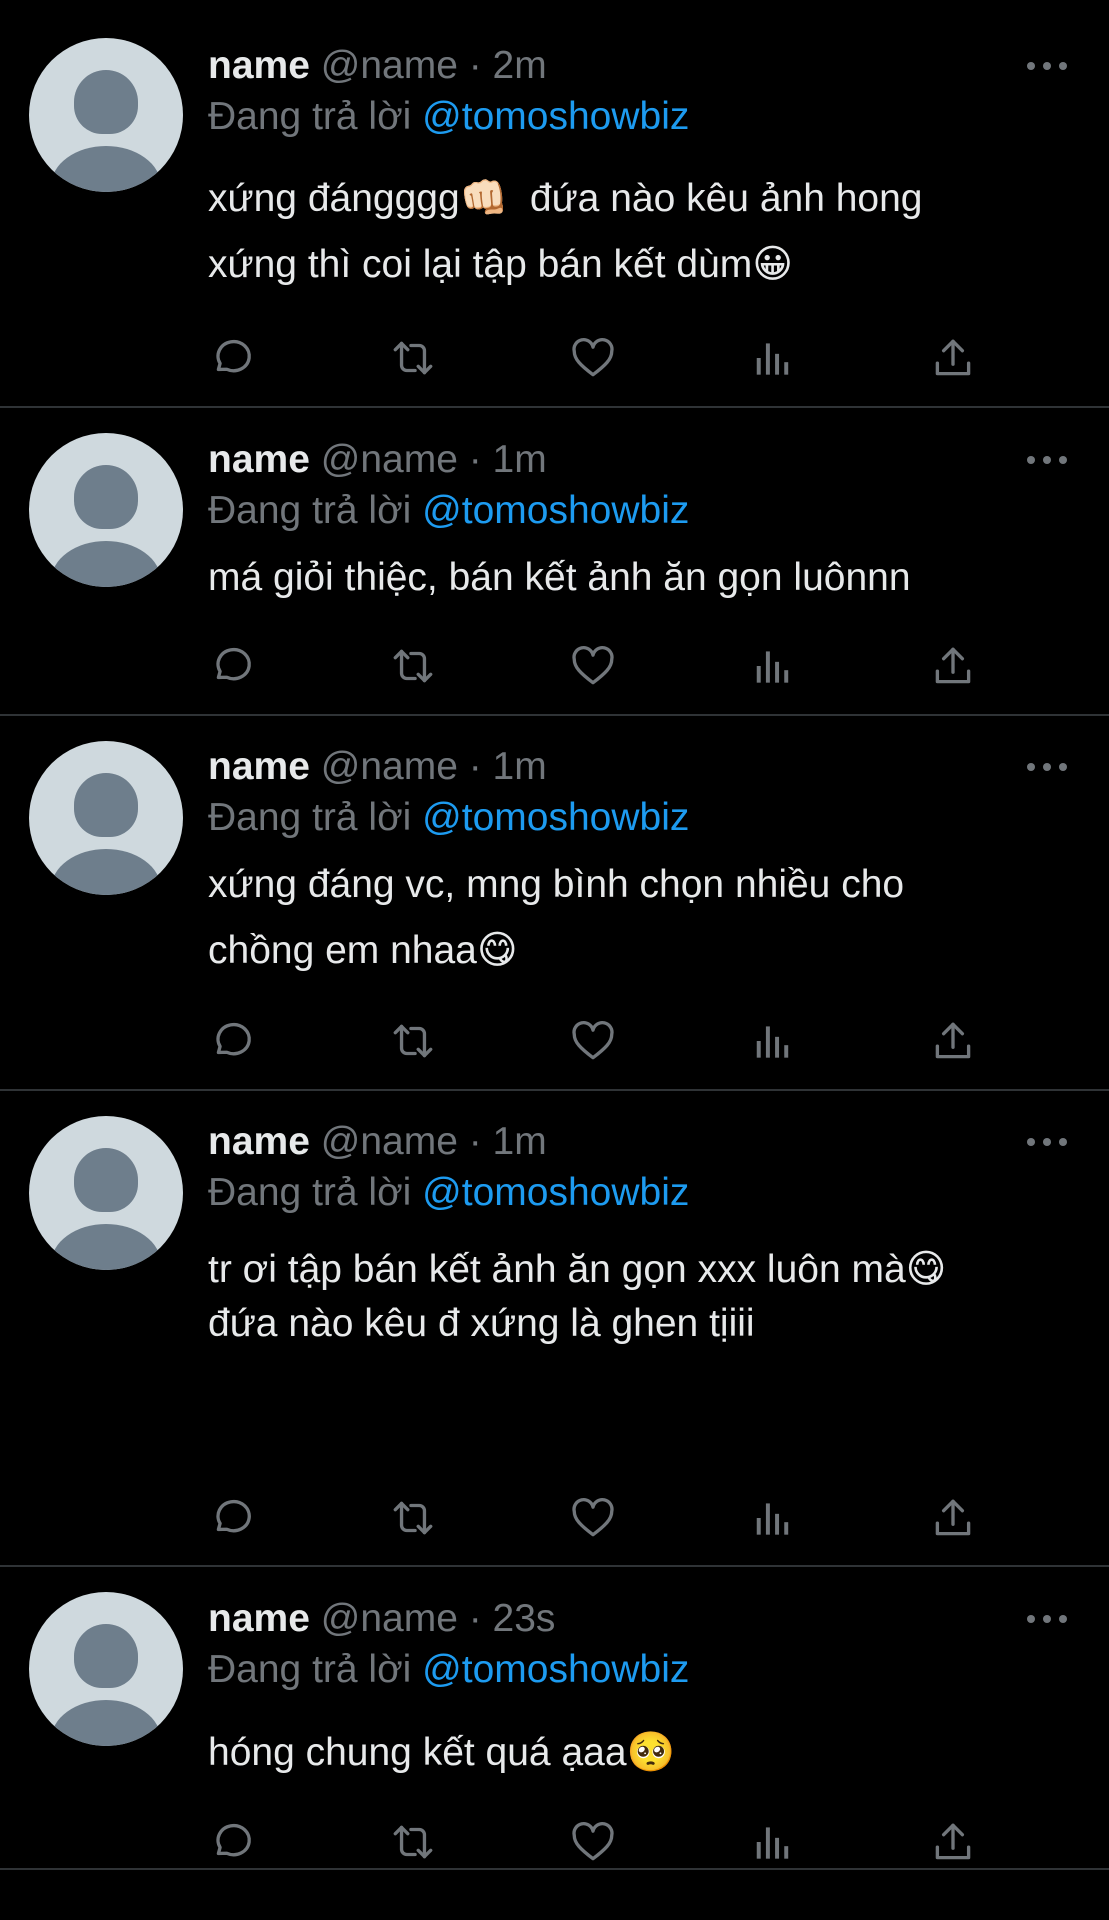 The image size is (1109, 1920). Describe the element at coordinates (442, 1752) in the screenshot. I see `tweet-text: hóng chung kết quá ạaa🥺` at that location.